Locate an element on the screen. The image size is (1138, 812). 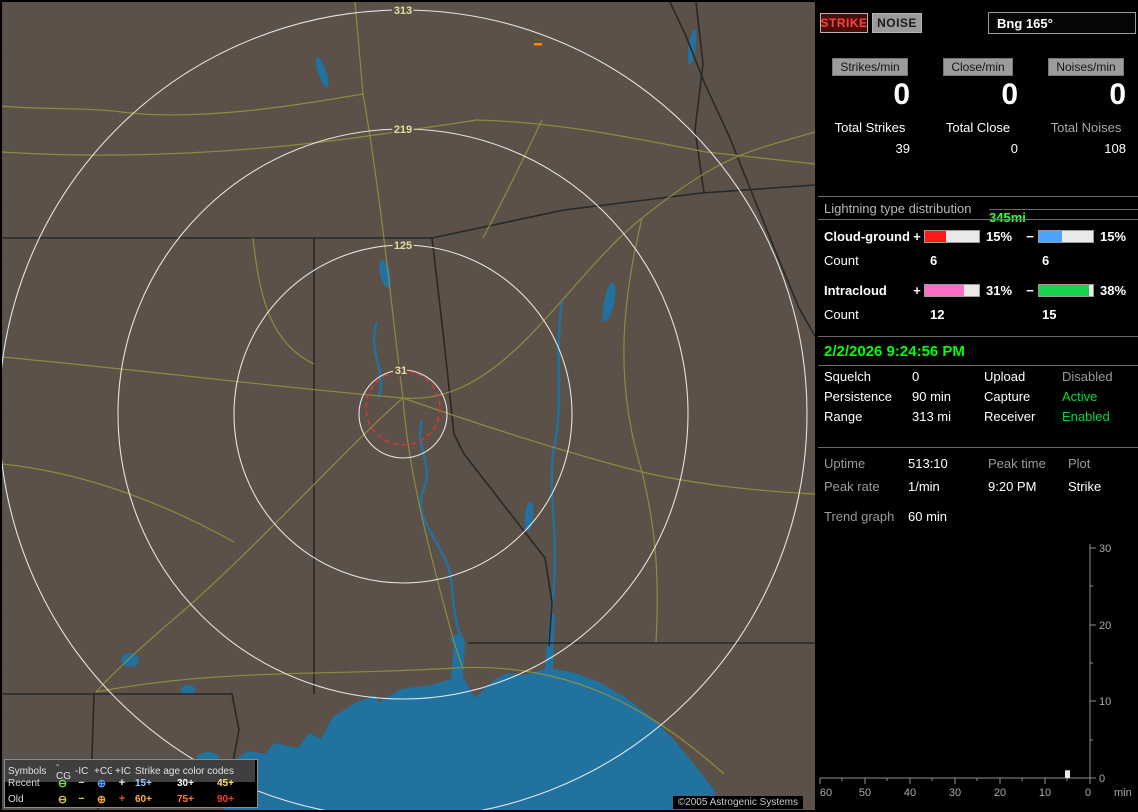
persistence-value: 90 min is located at coordinates (932, 396).